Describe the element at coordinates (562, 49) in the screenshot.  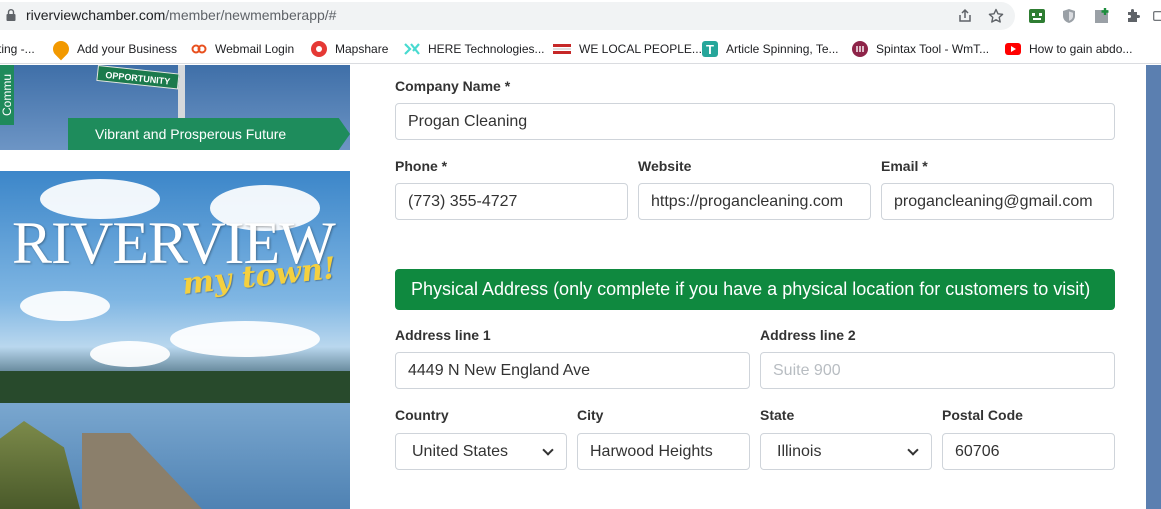
I see `flag-icon` at that location.